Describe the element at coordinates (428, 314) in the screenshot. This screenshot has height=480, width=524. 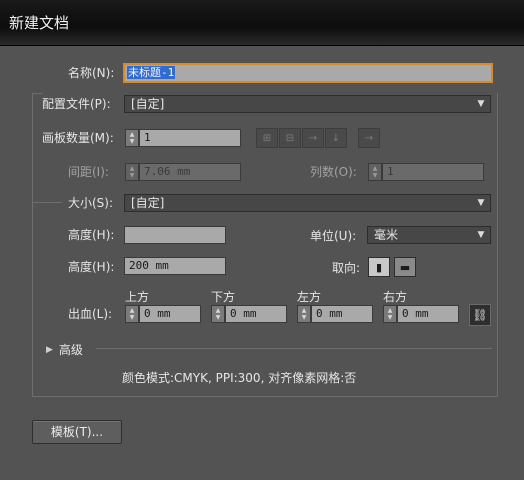
I see `bleed-right-input: 0 mm` at that location.